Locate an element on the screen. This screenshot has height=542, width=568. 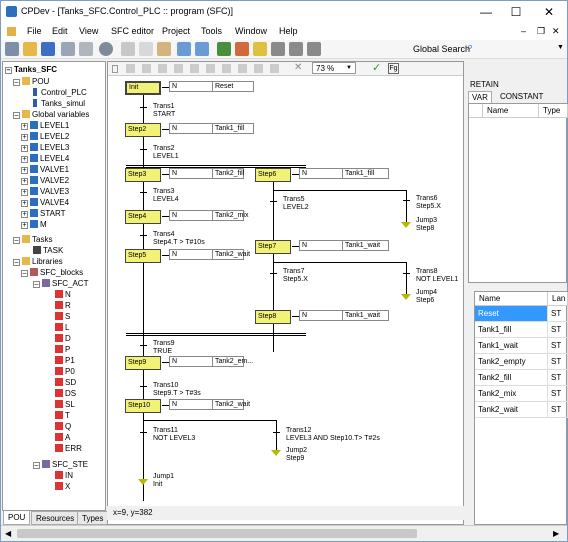
undo-icon is located at coordinates (184, 49).